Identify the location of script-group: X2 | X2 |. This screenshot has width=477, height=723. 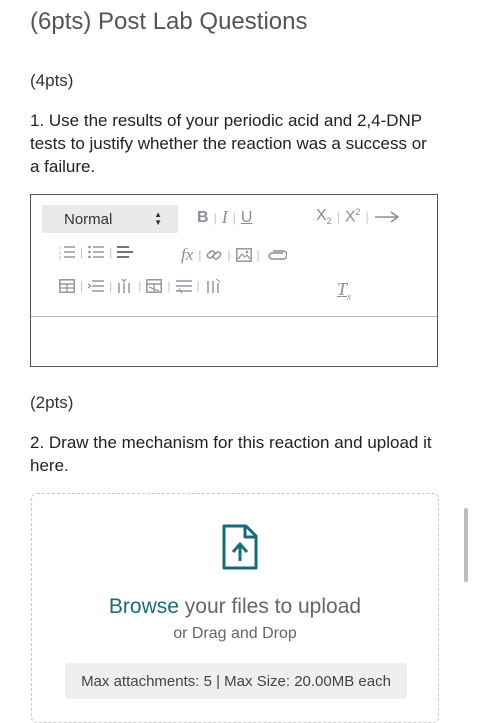
(358, 216).